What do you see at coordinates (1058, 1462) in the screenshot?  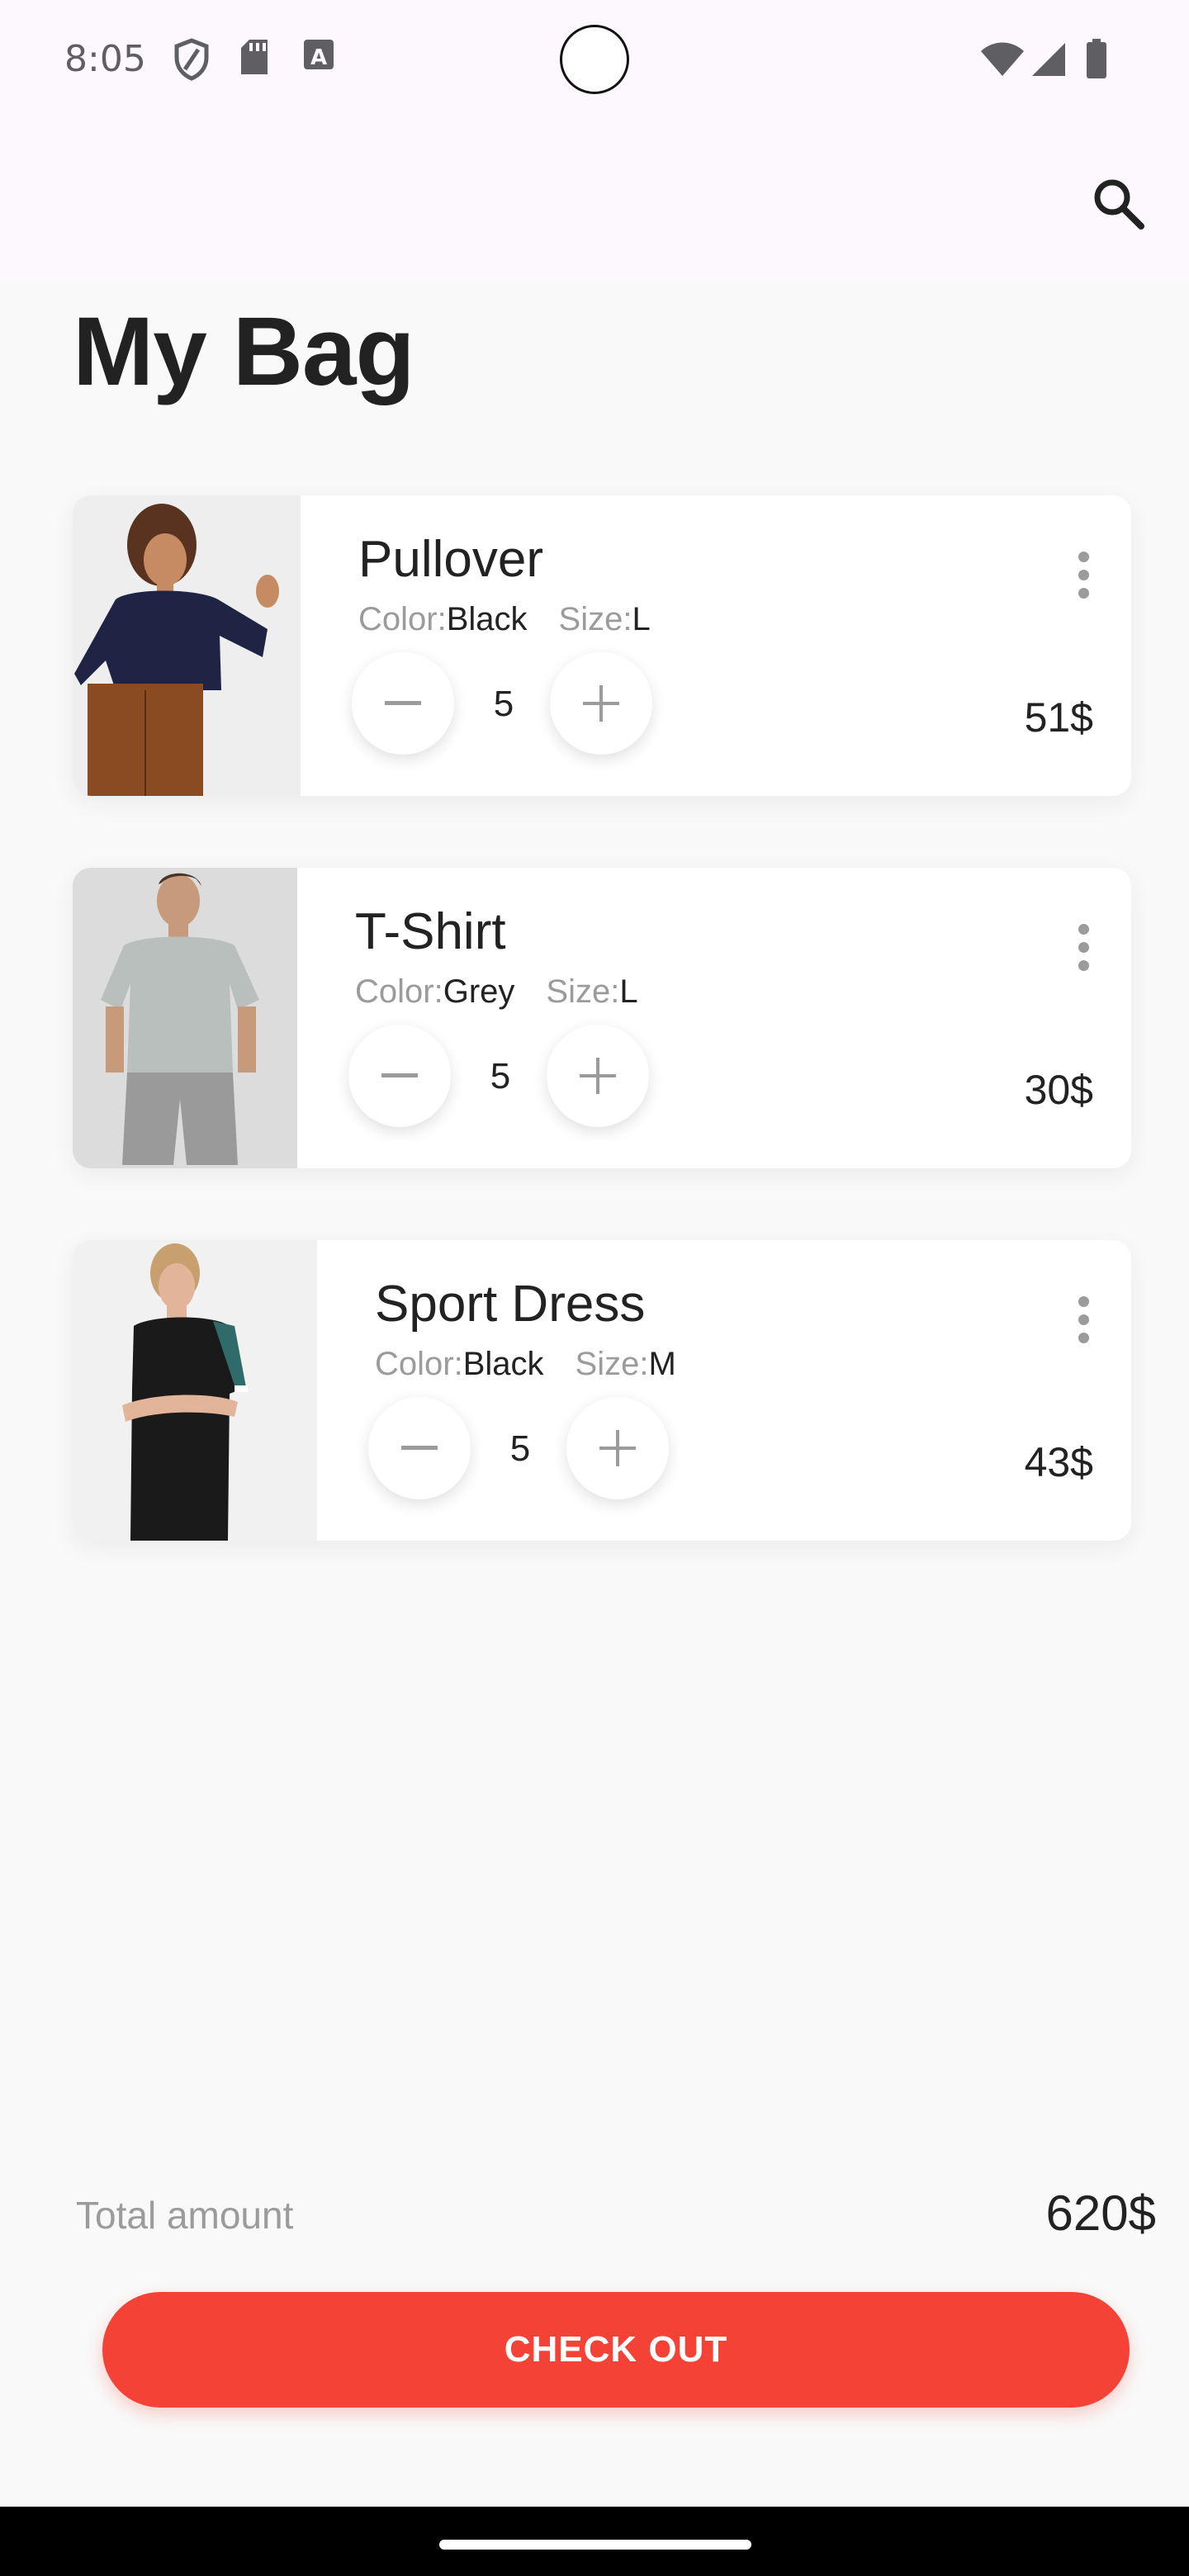 I see `item-price: 43$` at bounding box center [1058, 1462].